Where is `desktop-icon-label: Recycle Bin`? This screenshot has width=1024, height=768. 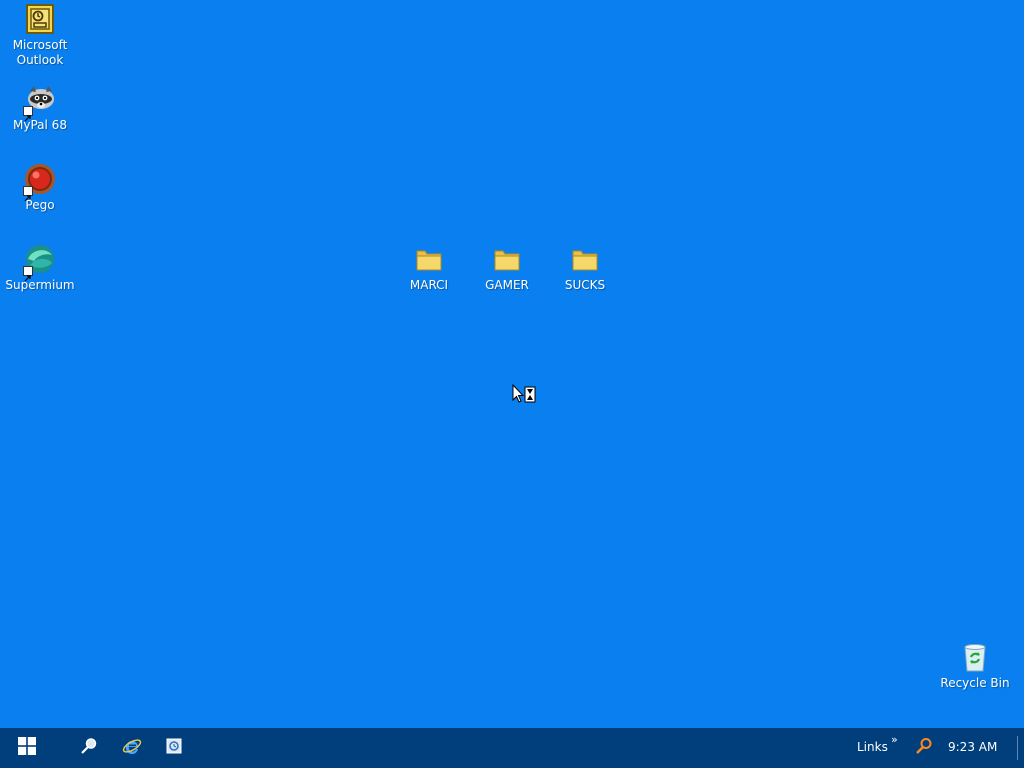
desktop-icon-label: Recycle Bin is located at coordinates (975, 683).